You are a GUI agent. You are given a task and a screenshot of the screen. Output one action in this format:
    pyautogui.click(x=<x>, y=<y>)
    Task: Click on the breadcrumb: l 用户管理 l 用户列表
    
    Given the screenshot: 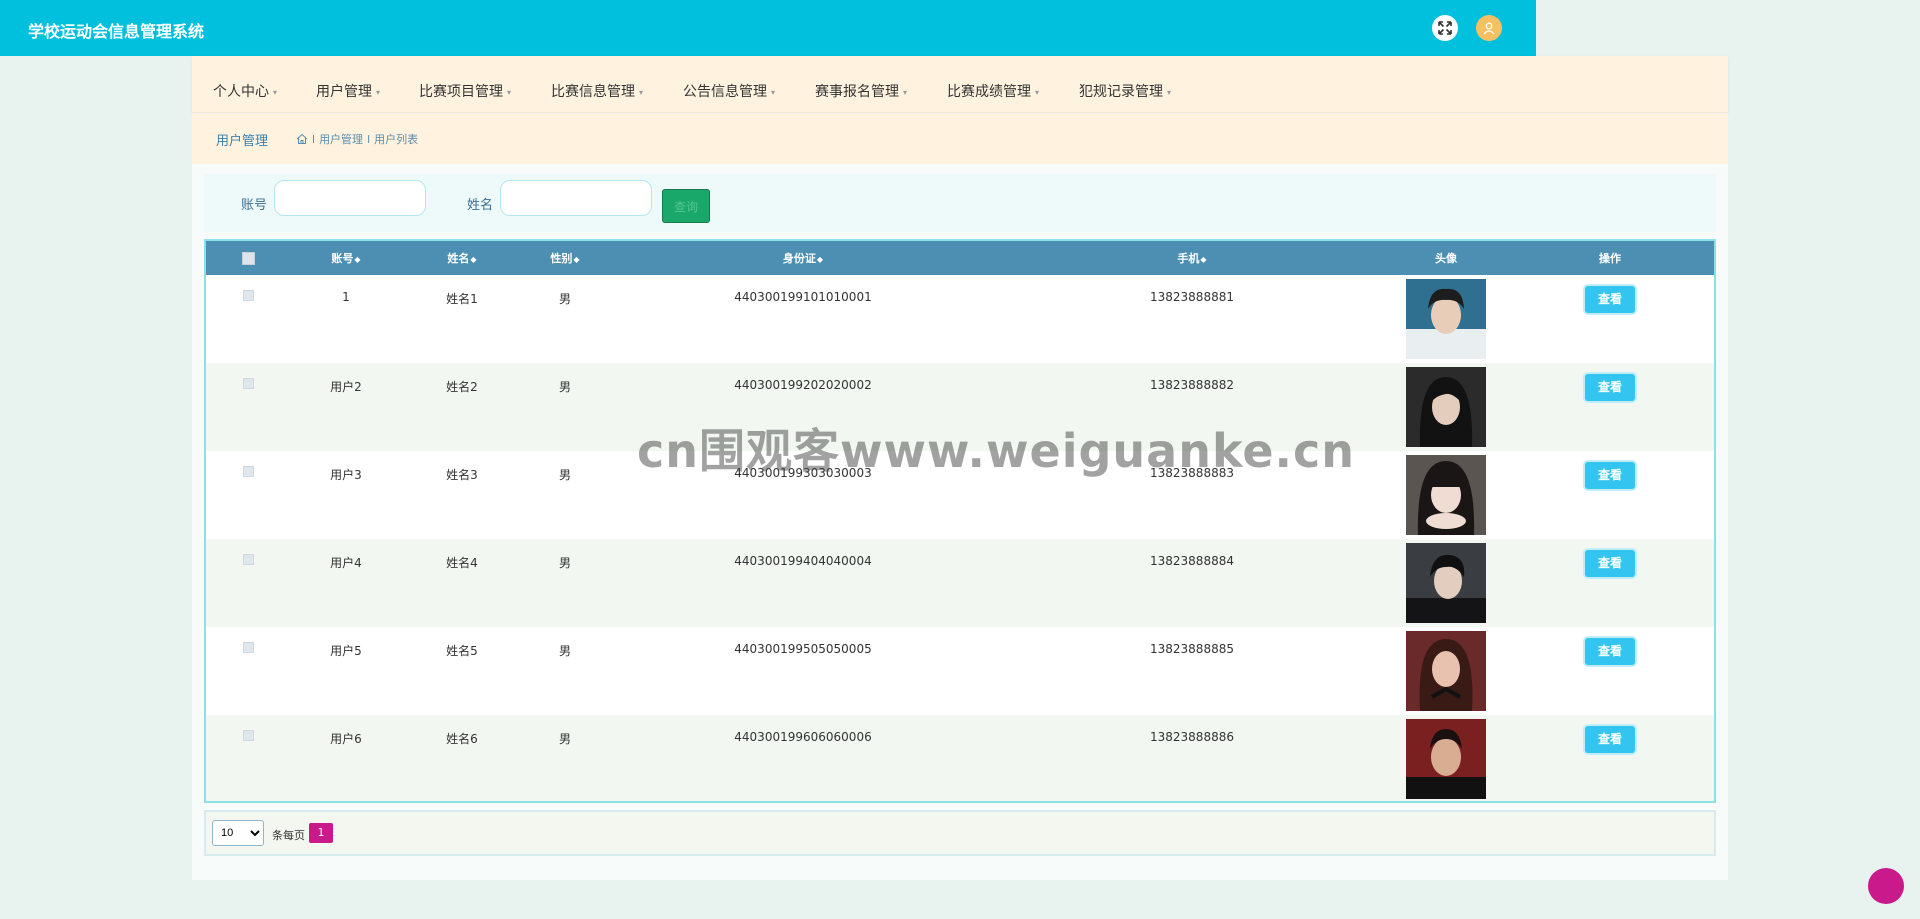 What is the action you would take?
    pyautogui.click(x=357, y=139)
    